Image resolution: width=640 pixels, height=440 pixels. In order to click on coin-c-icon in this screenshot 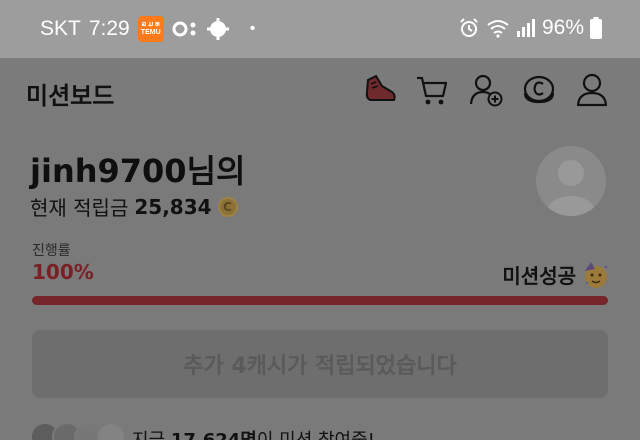, I will do `click(539, 90)`.